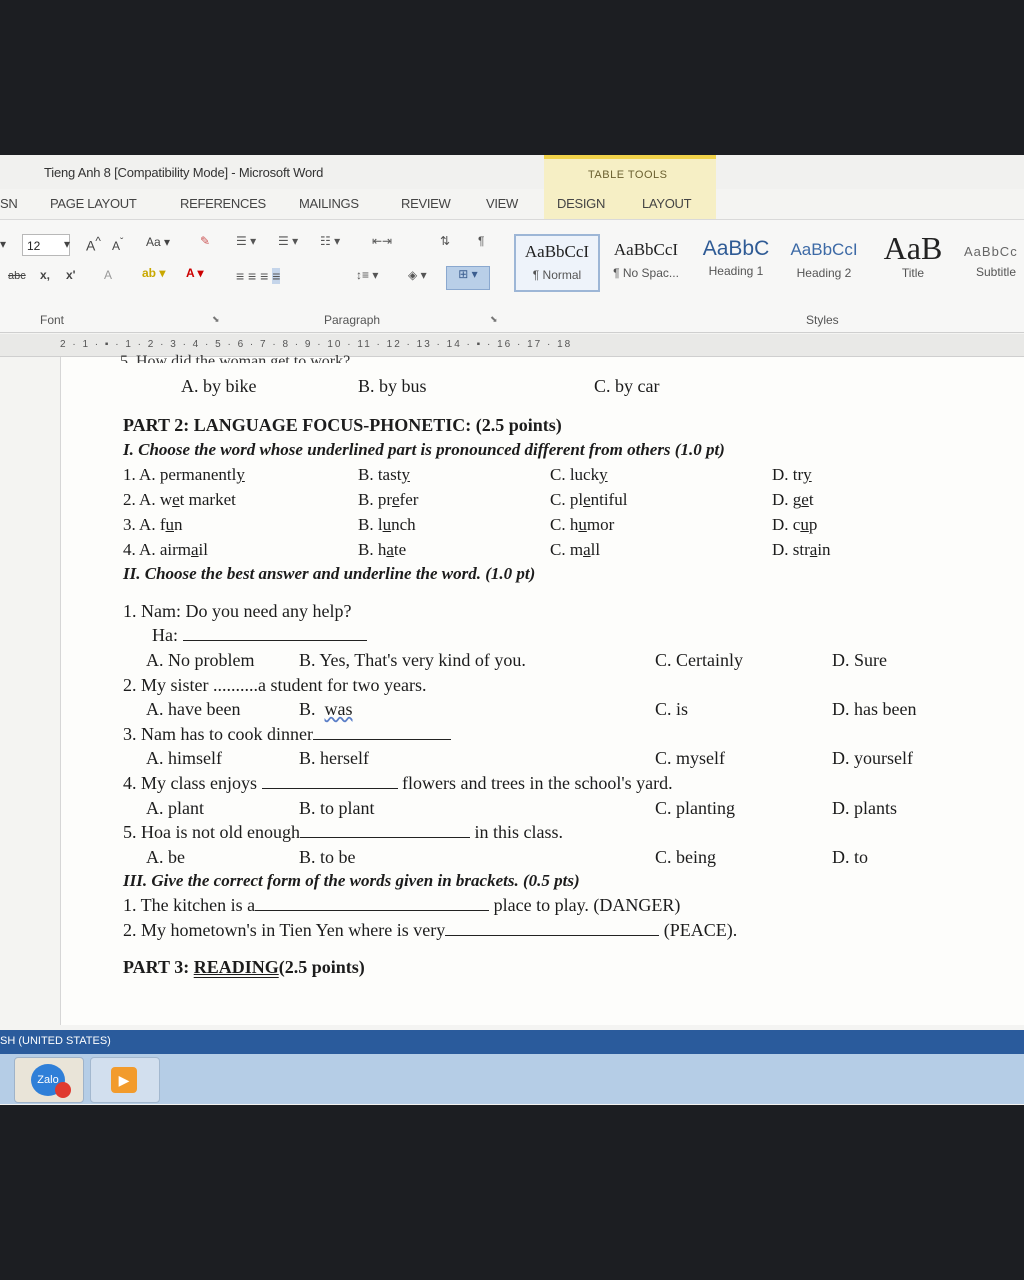  What do you see at coordinates (382, 549) in the screenshot?
I see `s1-row4-b: B. hate` at bounding box center [382, 549].